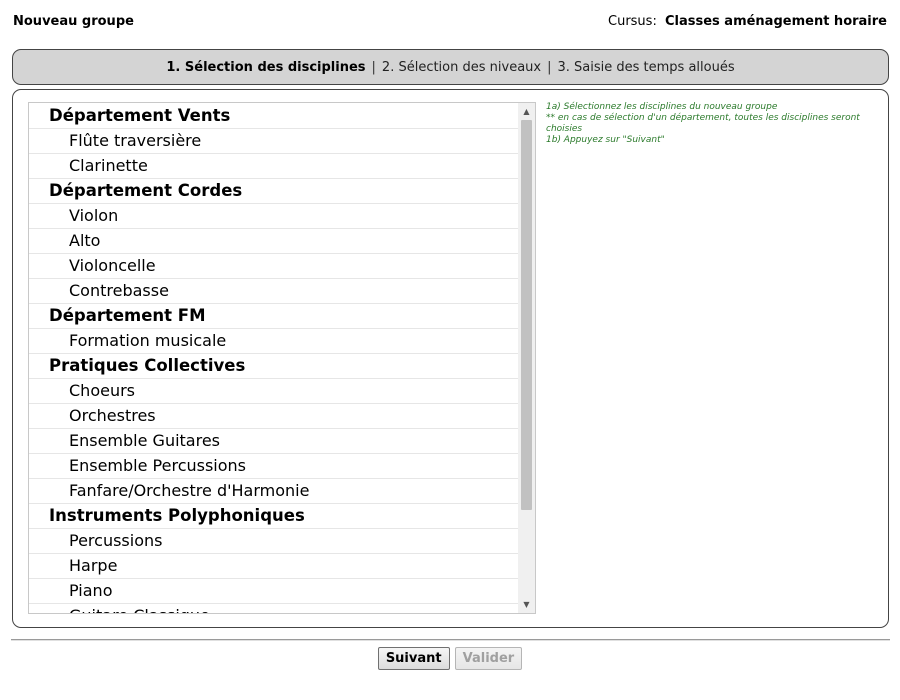 Image resolution: width=900 pixels, height=700 pixels. I want to click on list-group-header: Département Cordes, so click(274, 191).